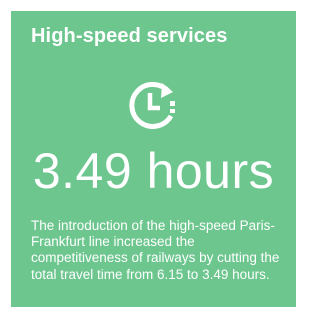 The width and height of the screenshot is (320, 319). Describe the element at coordinates (152, 105) in the screenshot. I see `clock-refresh-icon` at that location.